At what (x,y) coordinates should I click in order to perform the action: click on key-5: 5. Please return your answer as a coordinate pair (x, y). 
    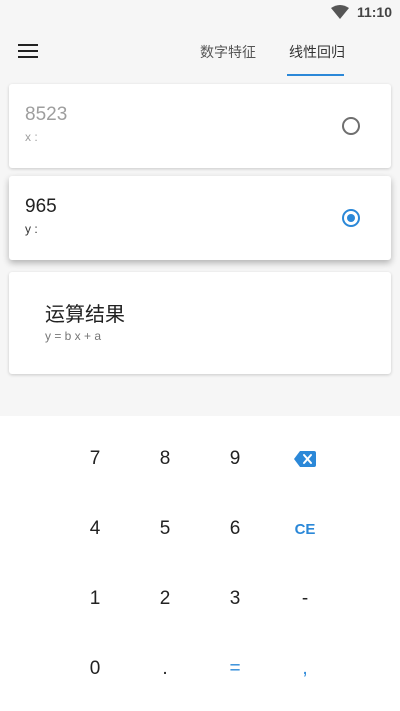
    Looking at the image, I should click on (165, 529).